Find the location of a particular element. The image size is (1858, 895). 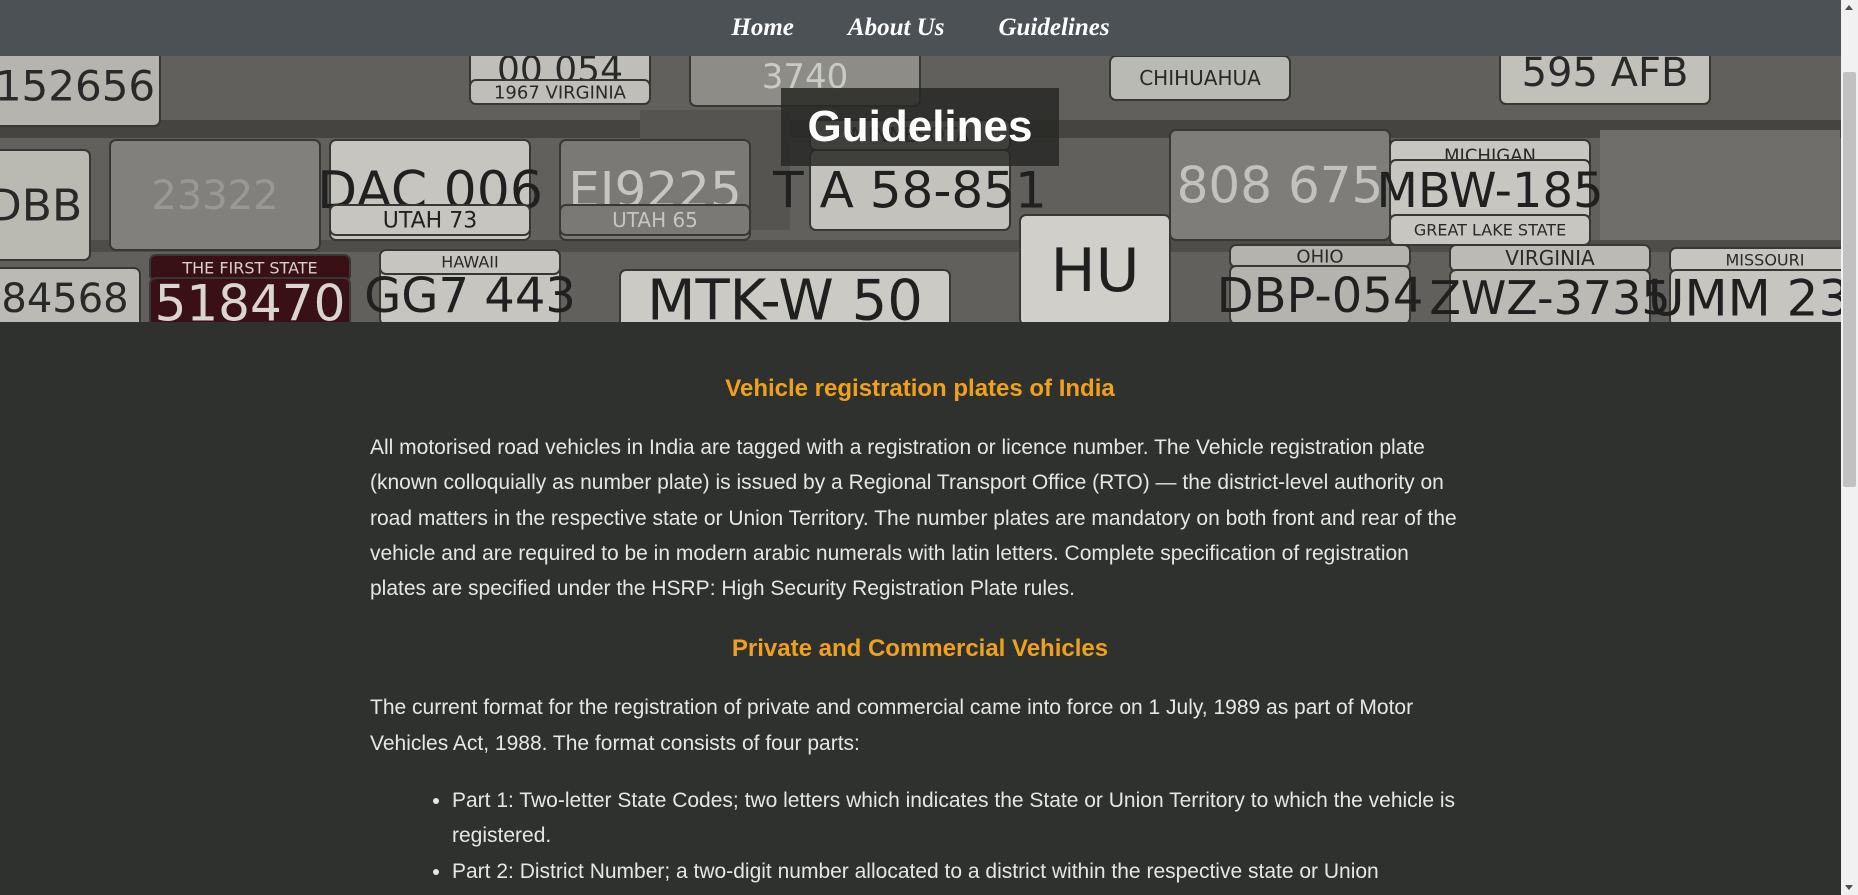

hero-title: Guidelines is located at coordinates (920, 126).